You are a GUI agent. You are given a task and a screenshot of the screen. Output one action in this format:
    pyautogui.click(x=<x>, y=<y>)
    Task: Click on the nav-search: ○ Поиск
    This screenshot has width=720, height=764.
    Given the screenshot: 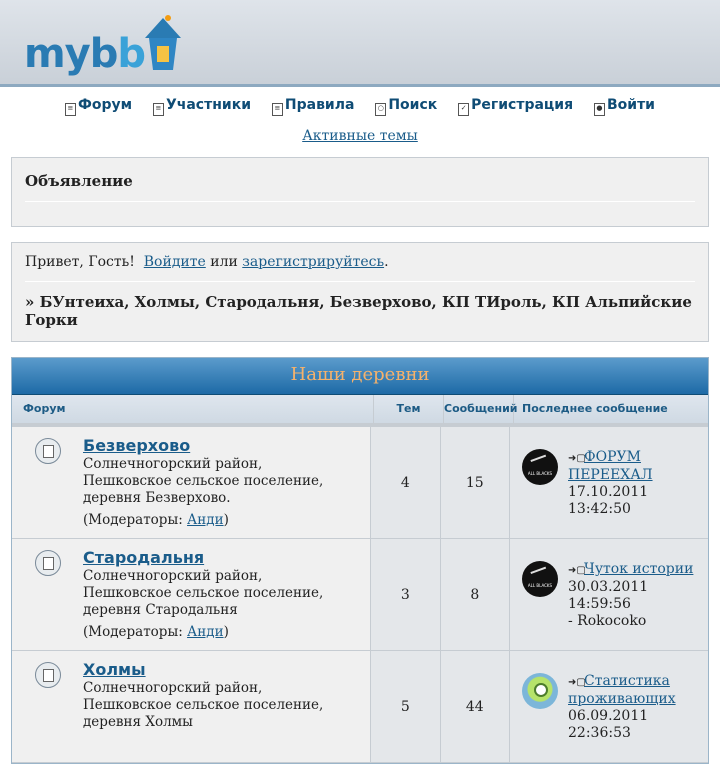 What is the action you would take?
    pyautogui.click(x=406, y=106)
    